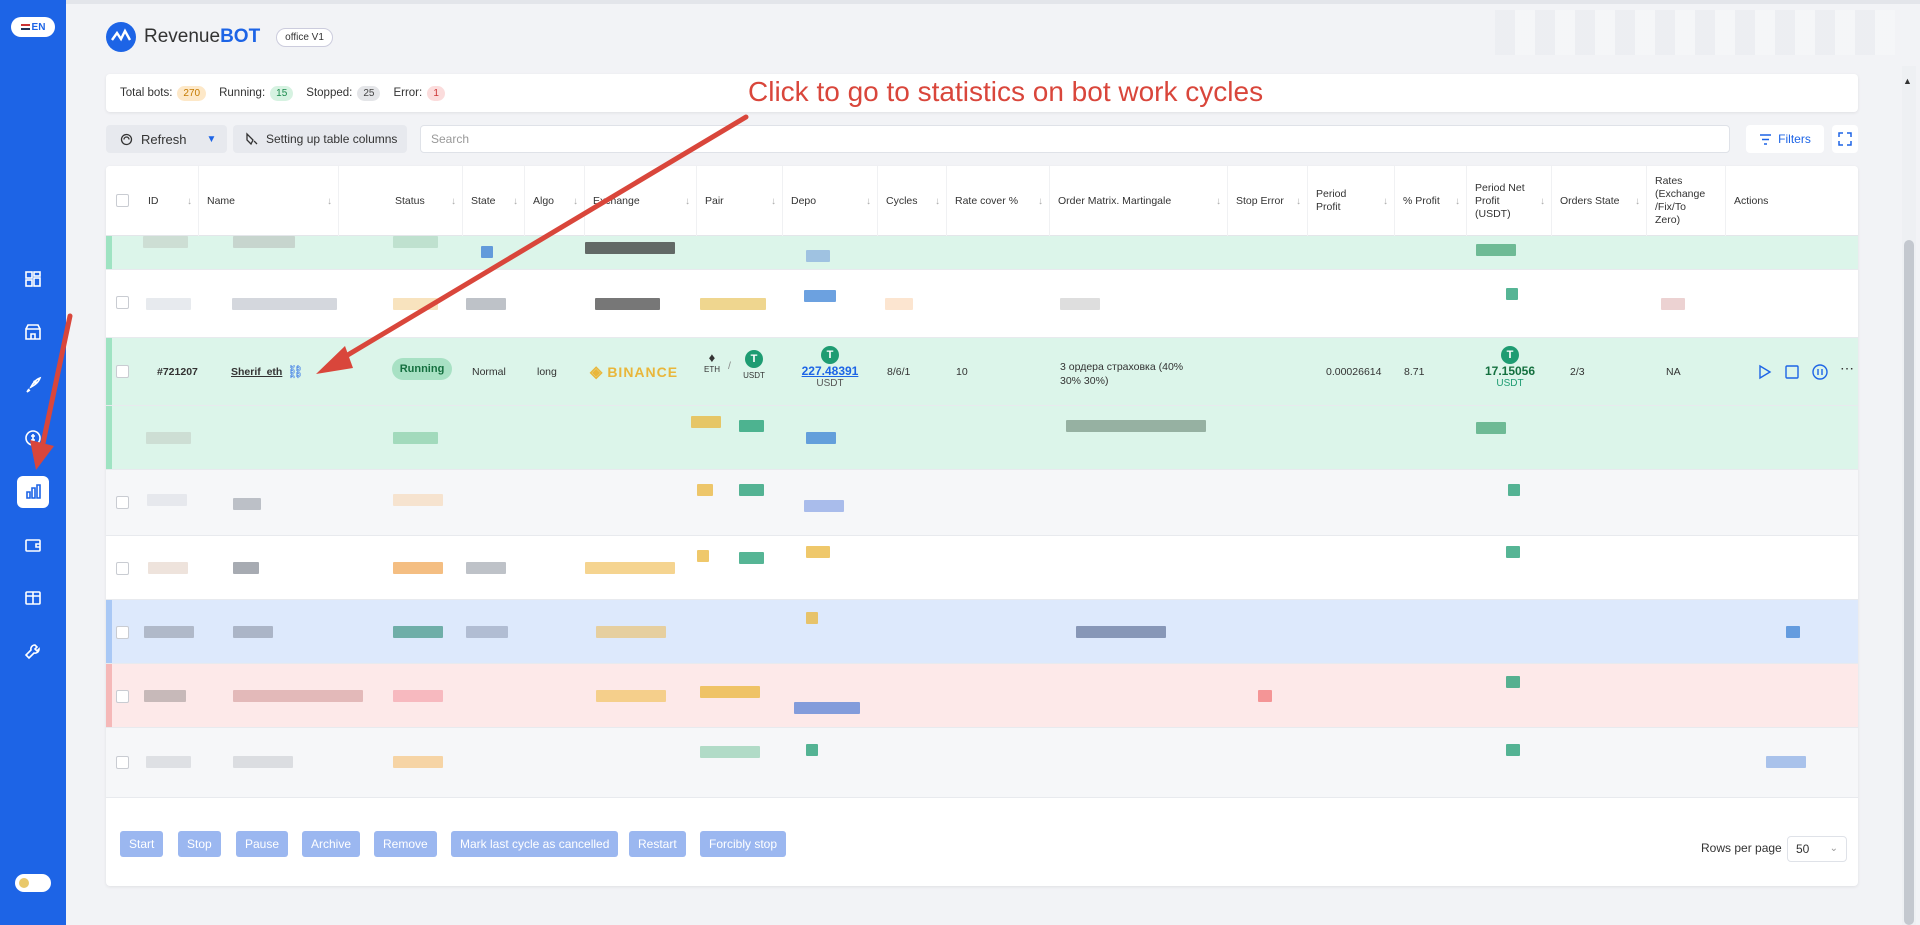 The image size is (1920, 925). I want to click on total-count: 270, so click(192, 93).